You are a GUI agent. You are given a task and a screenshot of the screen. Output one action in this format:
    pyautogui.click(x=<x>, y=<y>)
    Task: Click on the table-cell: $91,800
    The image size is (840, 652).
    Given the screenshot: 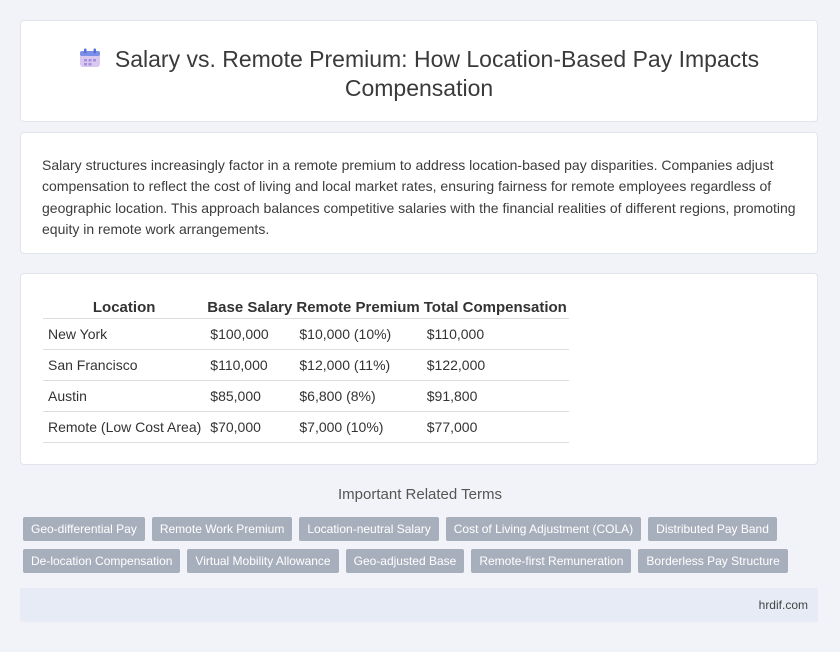 What is the action you would take?
    pyautogui.click(x=495, y=396)
    